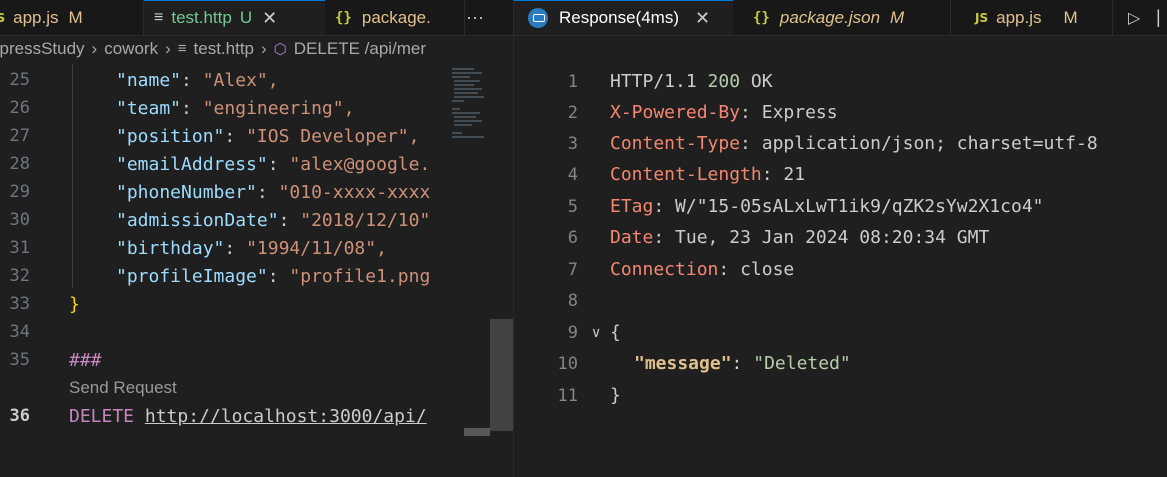 This screenshot has height=477, width=1167. Describe the element at coordinates (742, 363) in the screenshot. I see `json-pair: "message": "Deleted"` at that location.